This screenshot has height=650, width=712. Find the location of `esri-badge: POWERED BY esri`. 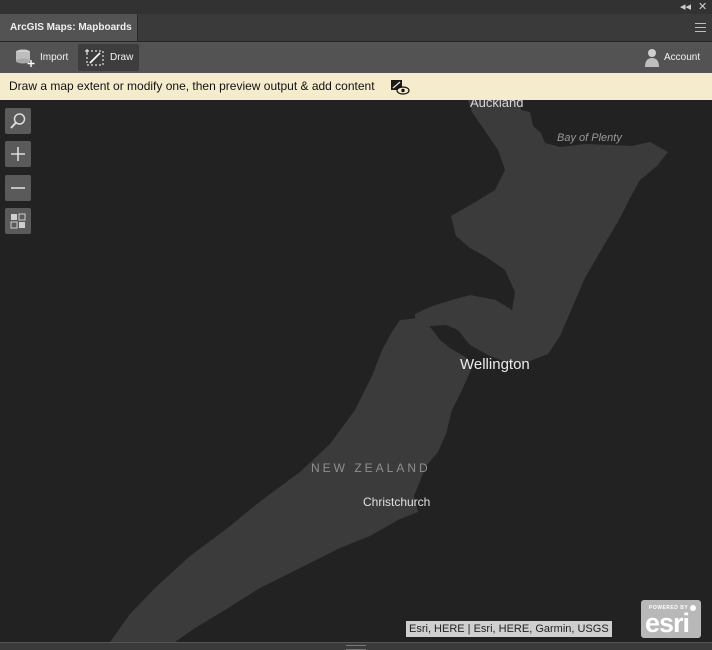

esri-badge: POWERED BY esri is located at coordinates (671, 619).